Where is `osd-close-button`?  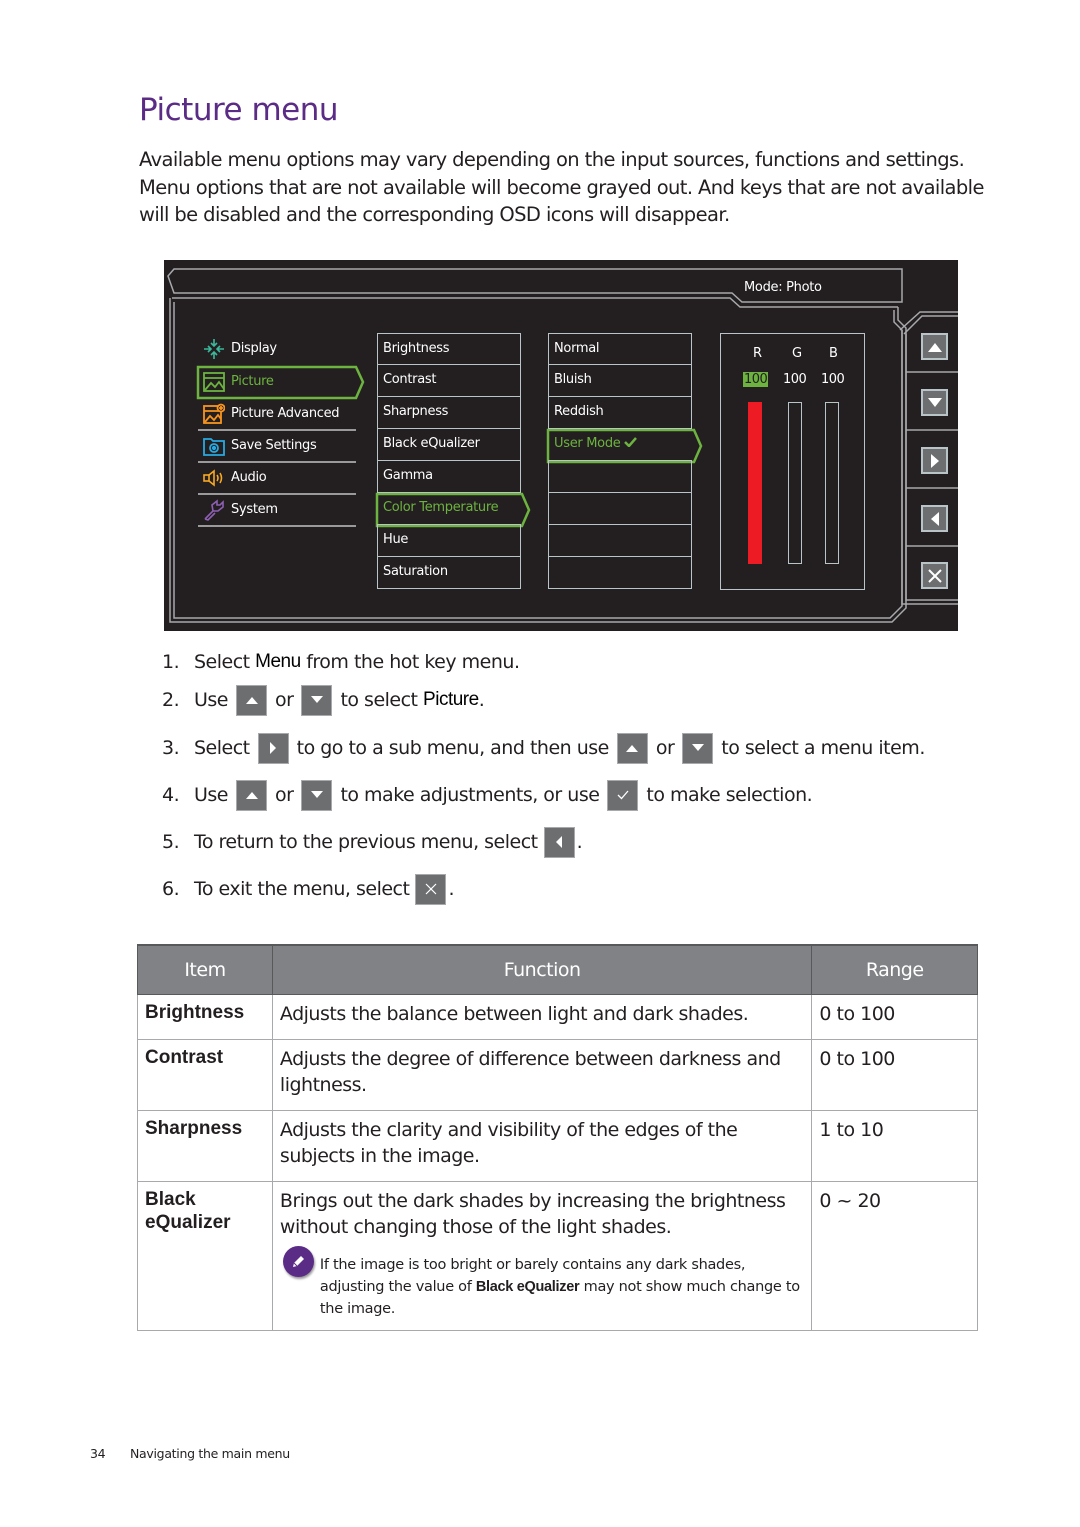
osd-close-button is located at coordinates (934, 575).